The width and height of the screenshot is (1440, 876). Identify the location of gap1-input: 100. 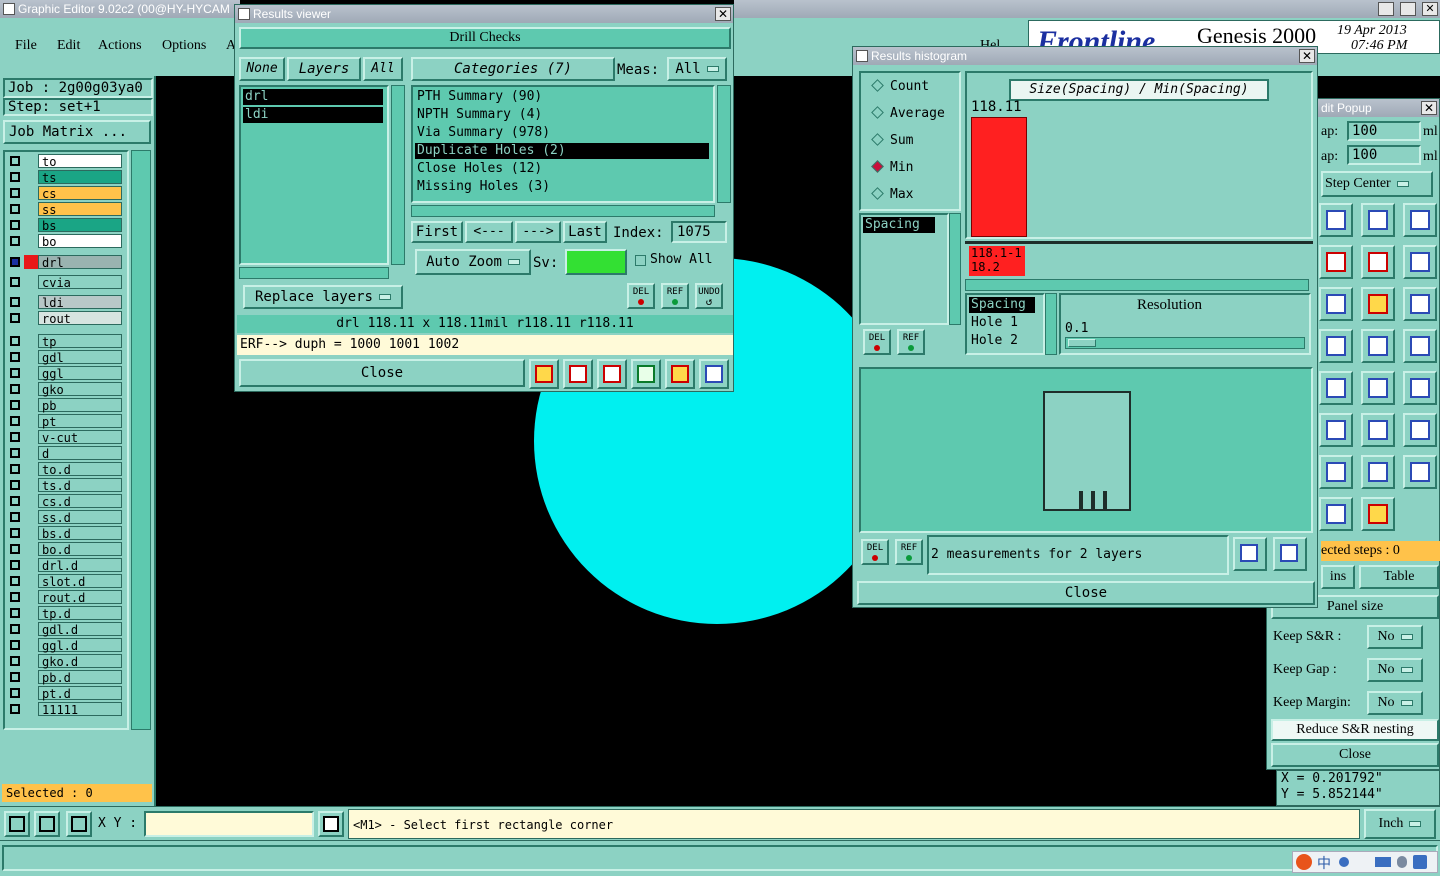
(1384, 131).